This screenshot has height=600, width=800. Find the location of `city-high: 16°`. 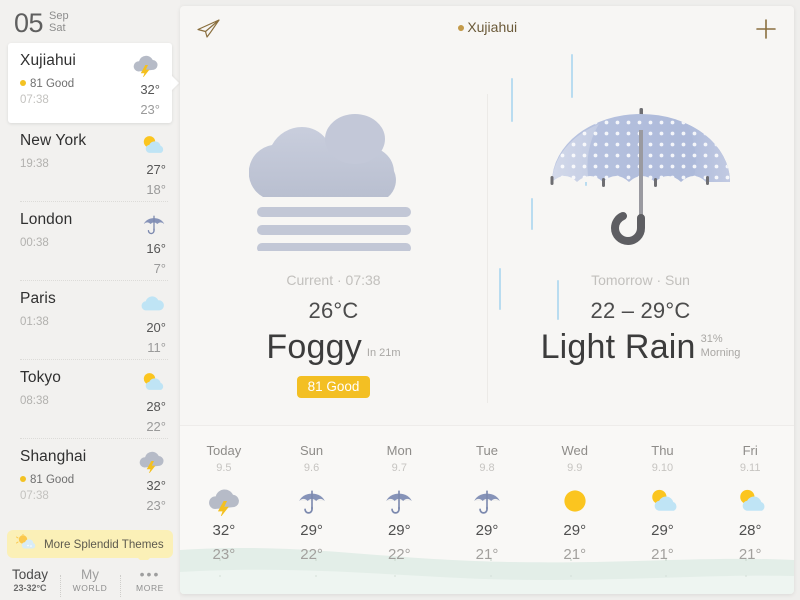

city-high: 16° is located at coordinates (156, 248).